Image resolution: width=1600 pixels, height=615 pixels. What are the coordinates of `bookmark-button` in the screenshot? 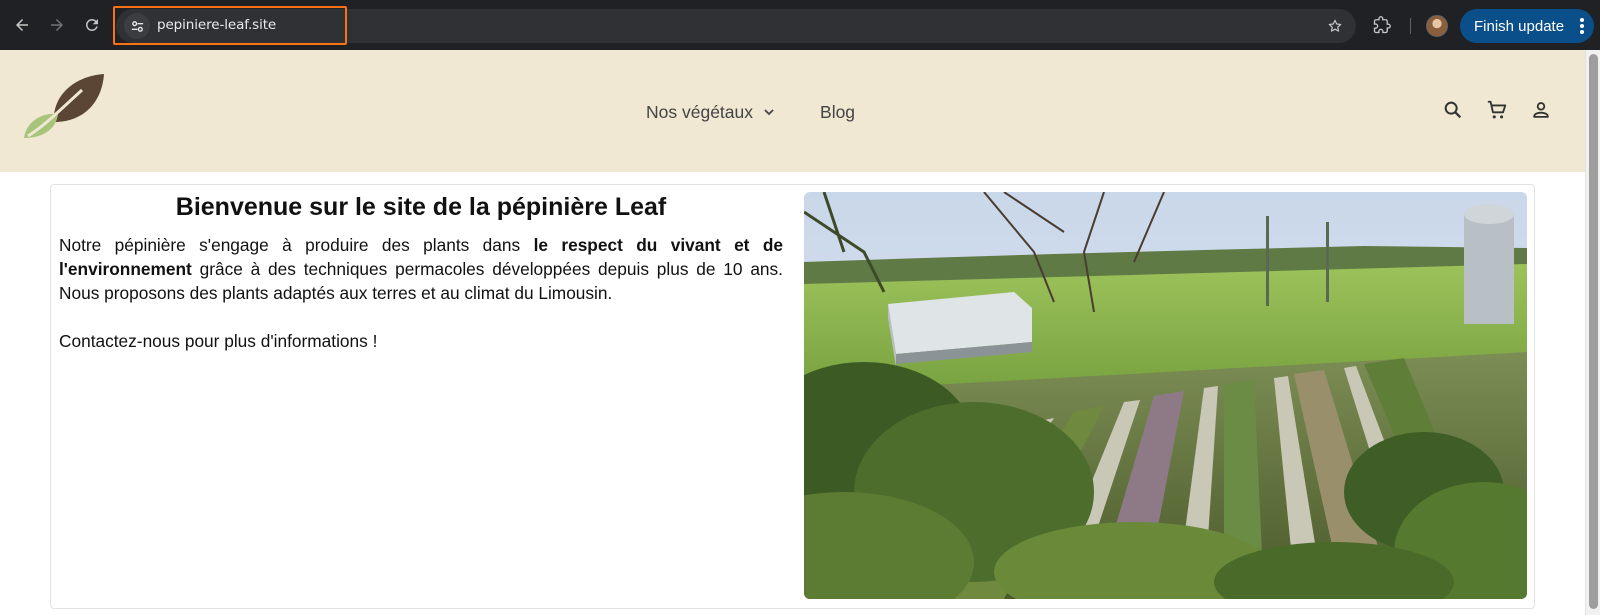 It's located at (1335, 26).